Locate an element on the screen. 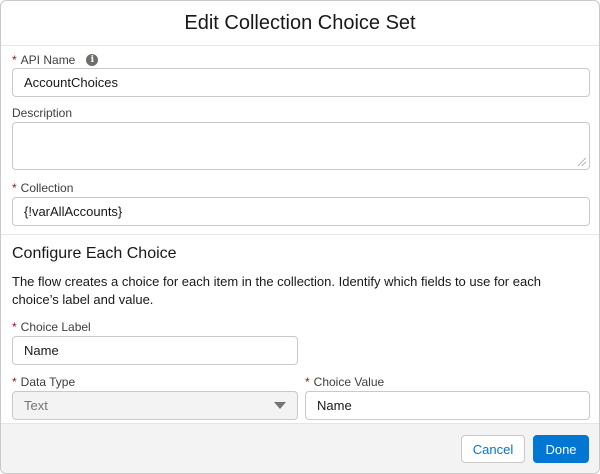  done-button: Done is located at coordinates (561, 449).